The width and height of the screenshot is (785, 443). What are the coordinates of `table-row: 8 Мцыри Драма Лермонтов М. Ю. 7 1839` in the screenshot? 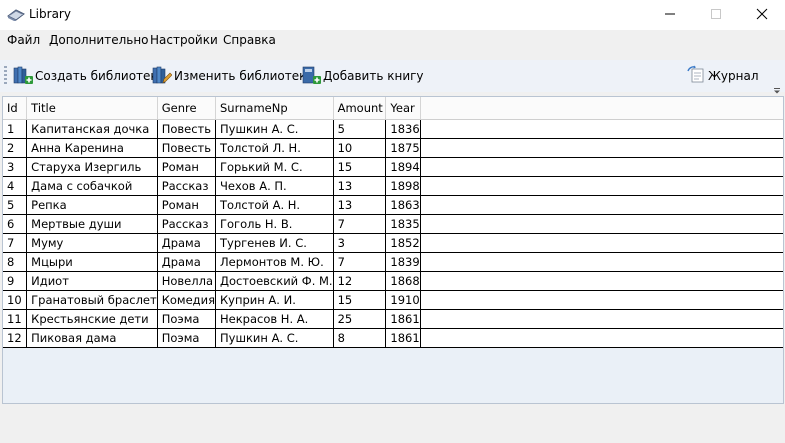 It's located at (393, 262).